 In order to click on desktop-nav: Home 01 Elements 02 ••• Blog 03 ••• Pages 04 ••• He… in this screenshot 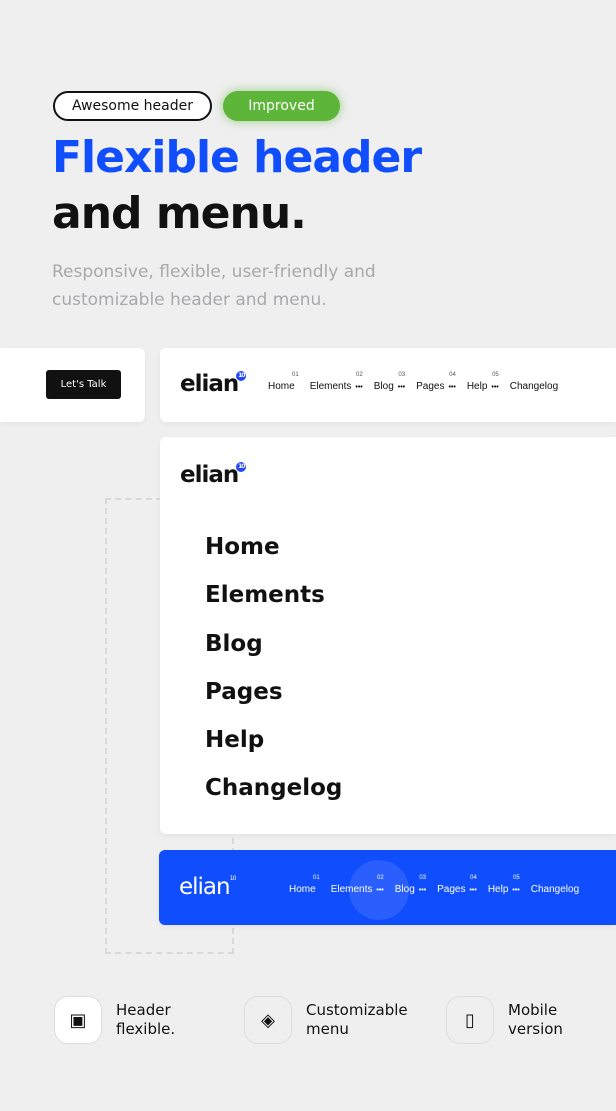, I will do `click(420, 382)`.